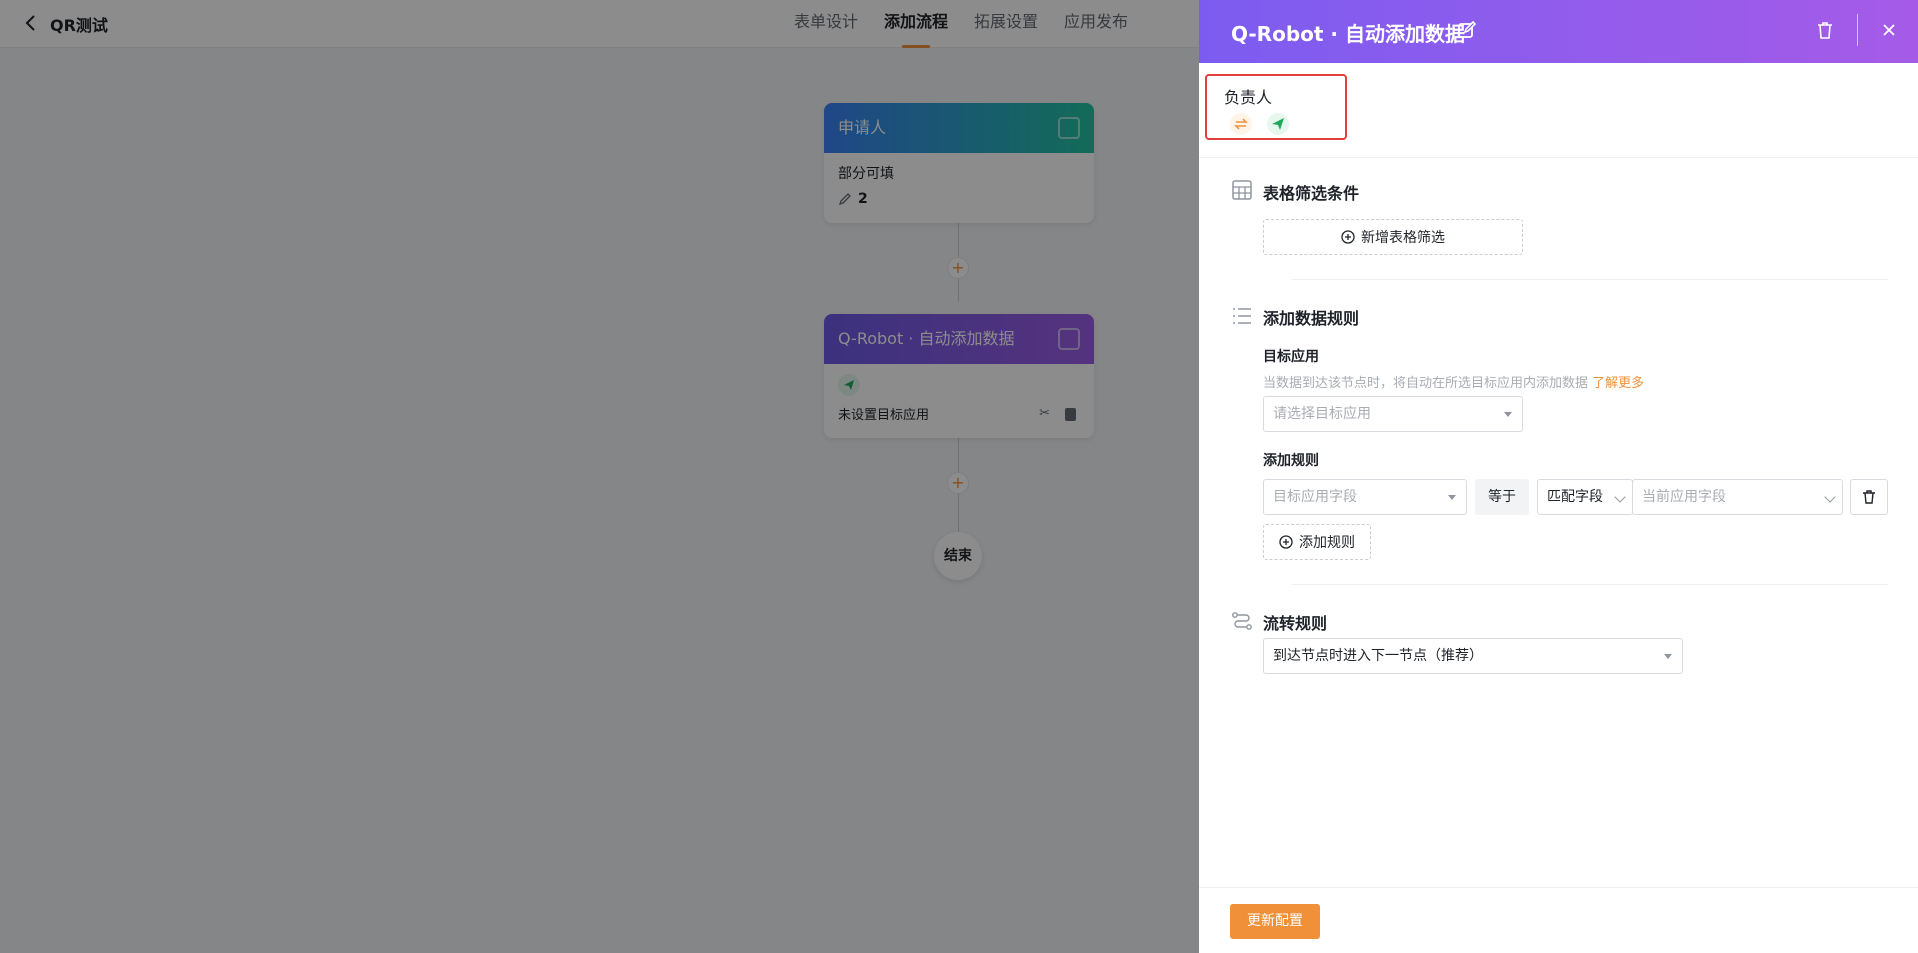 This screenshot has height=953, width=1918. I want to click on add-table-filter-label: 新增表格筛选, so click(1403, 238).